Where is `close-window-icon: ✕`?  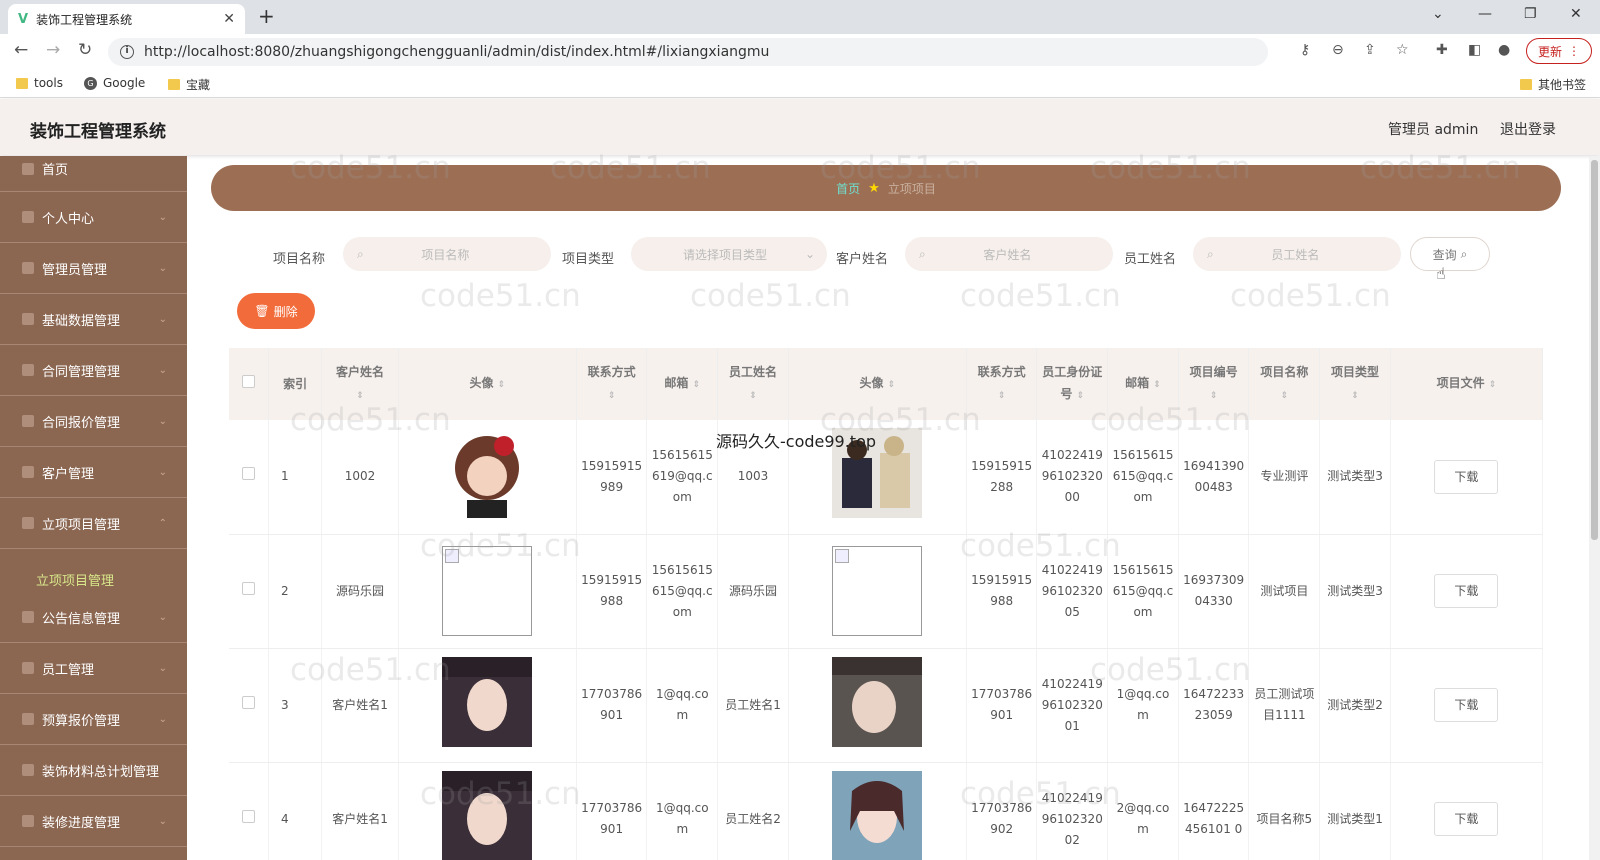
close-window-icon: ✕ is located at coordinates (1576, 14).